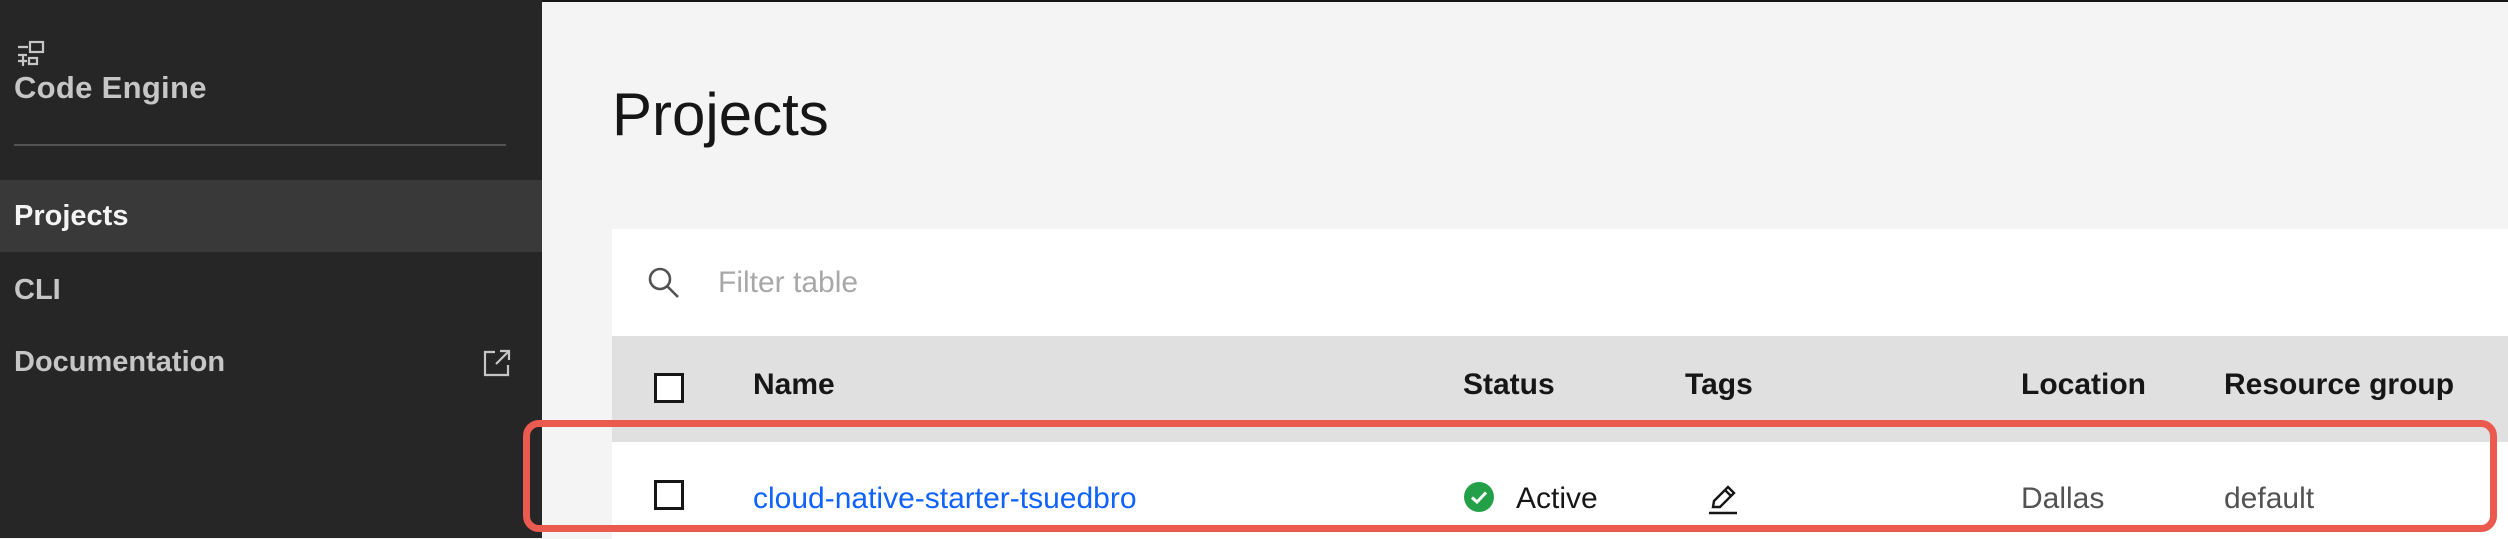  Describe the element at coordinates (2269, 498) in the screenshot. I see `resource-group-cell: default` at that location.